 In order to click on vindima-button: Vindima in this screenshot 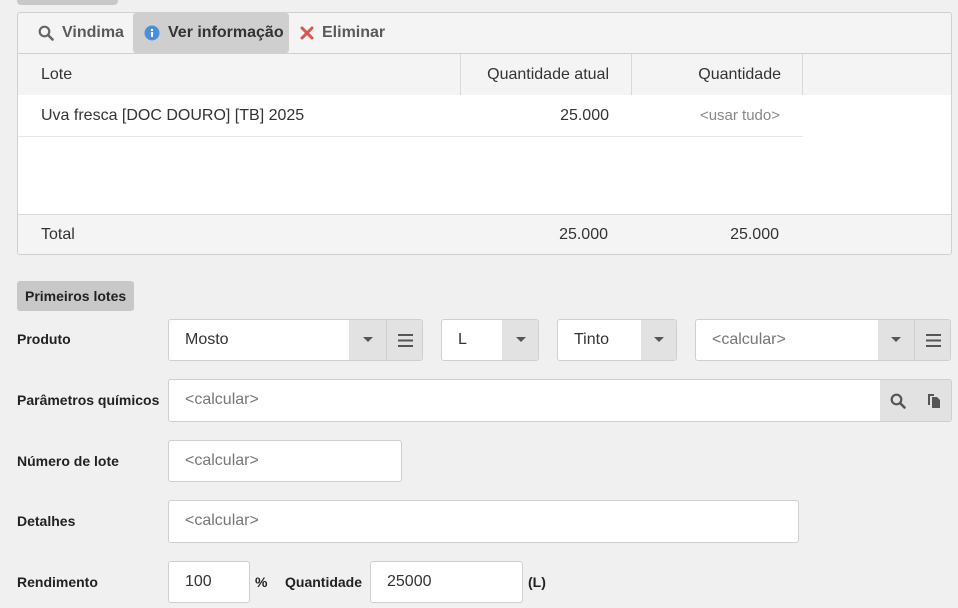, I will do `click(93, 33)`.